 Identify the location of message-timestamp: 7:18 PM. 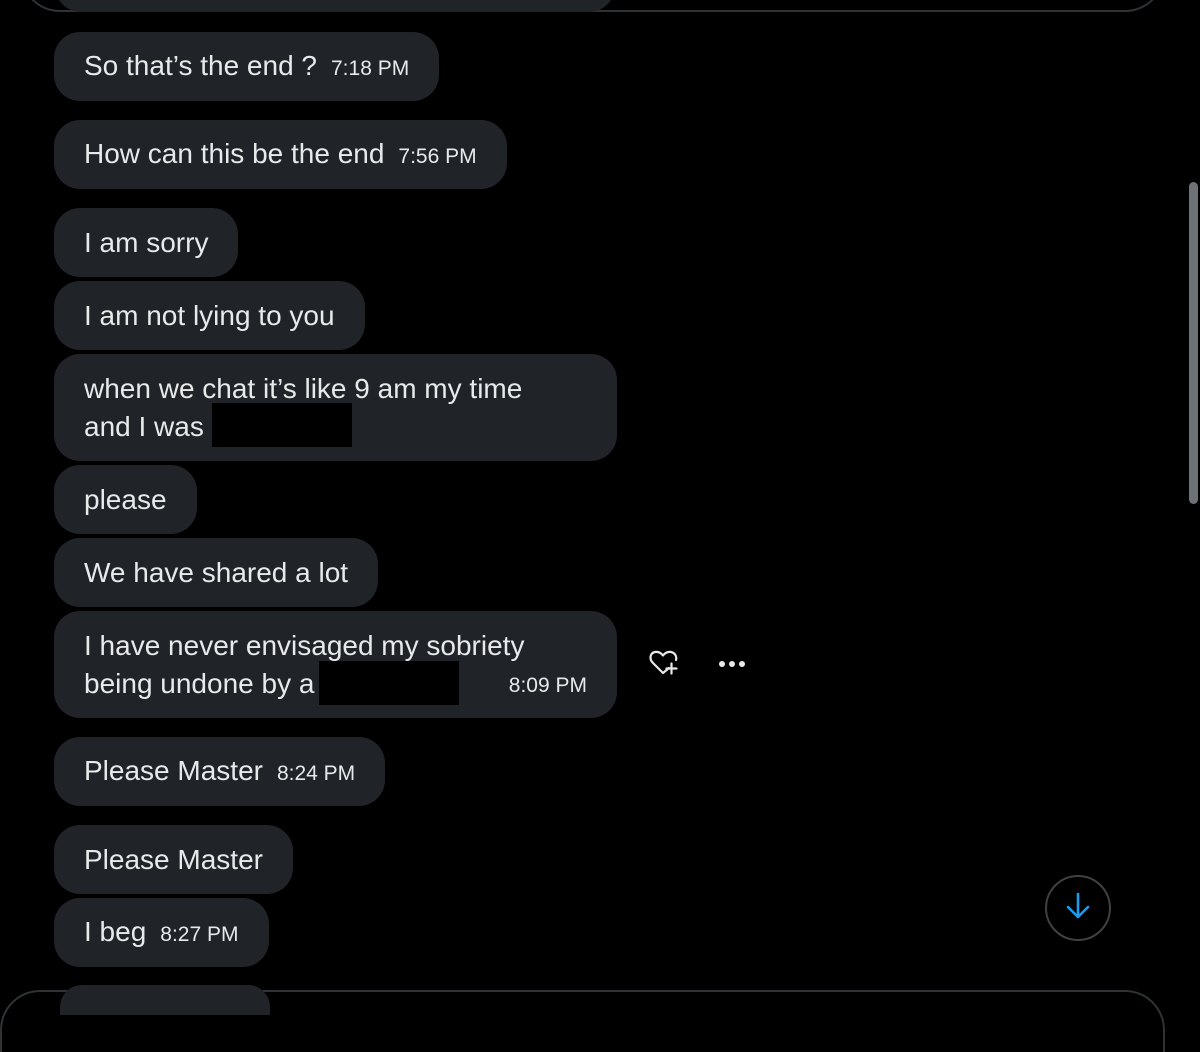
(370, 68).